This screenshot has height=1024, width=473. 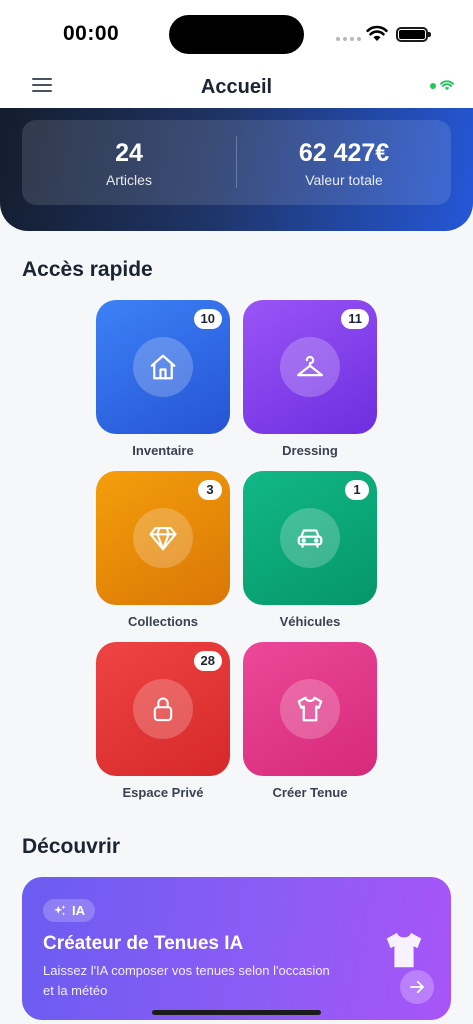 I want to click on ia-badge-label: IA, so click(x=78, y=910).